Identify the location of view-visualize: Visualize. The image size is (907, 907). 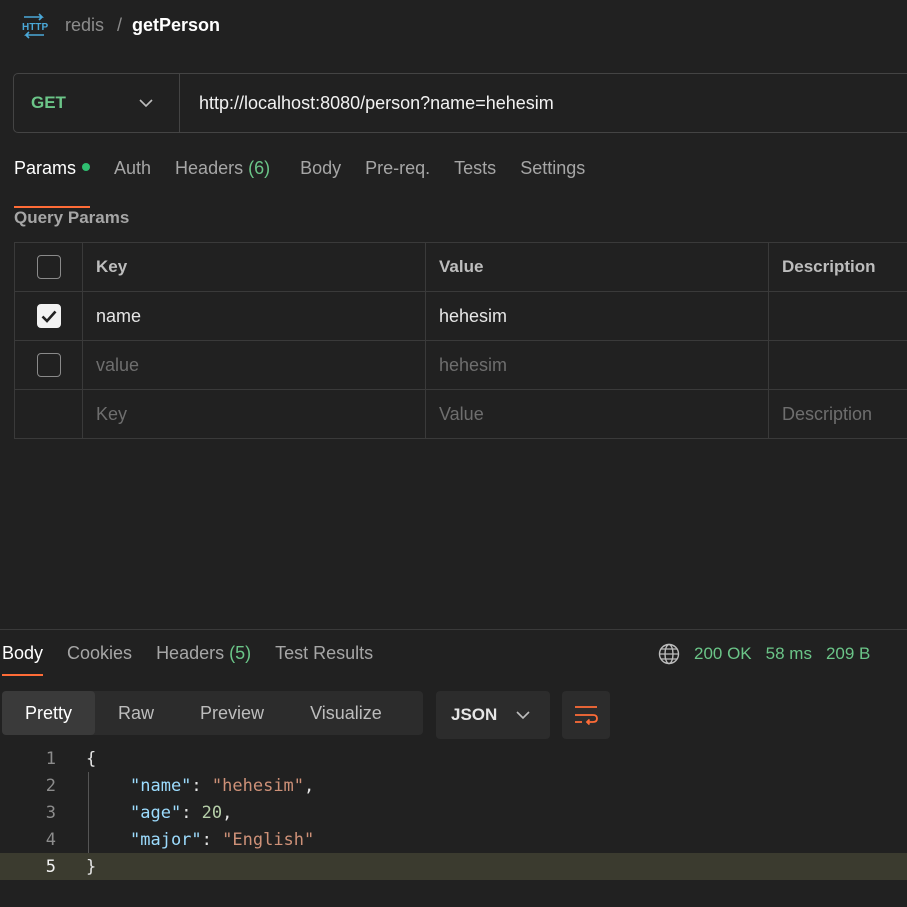
(346, 713).